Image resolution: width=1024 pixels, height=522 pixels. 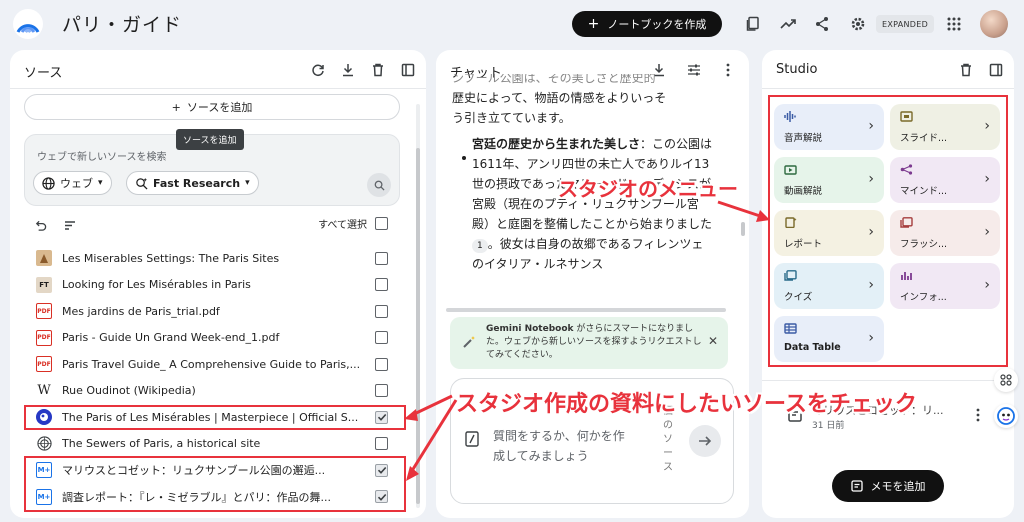 I want to click on add-source-button: + ソースを追加, so click(x=212, y=107).